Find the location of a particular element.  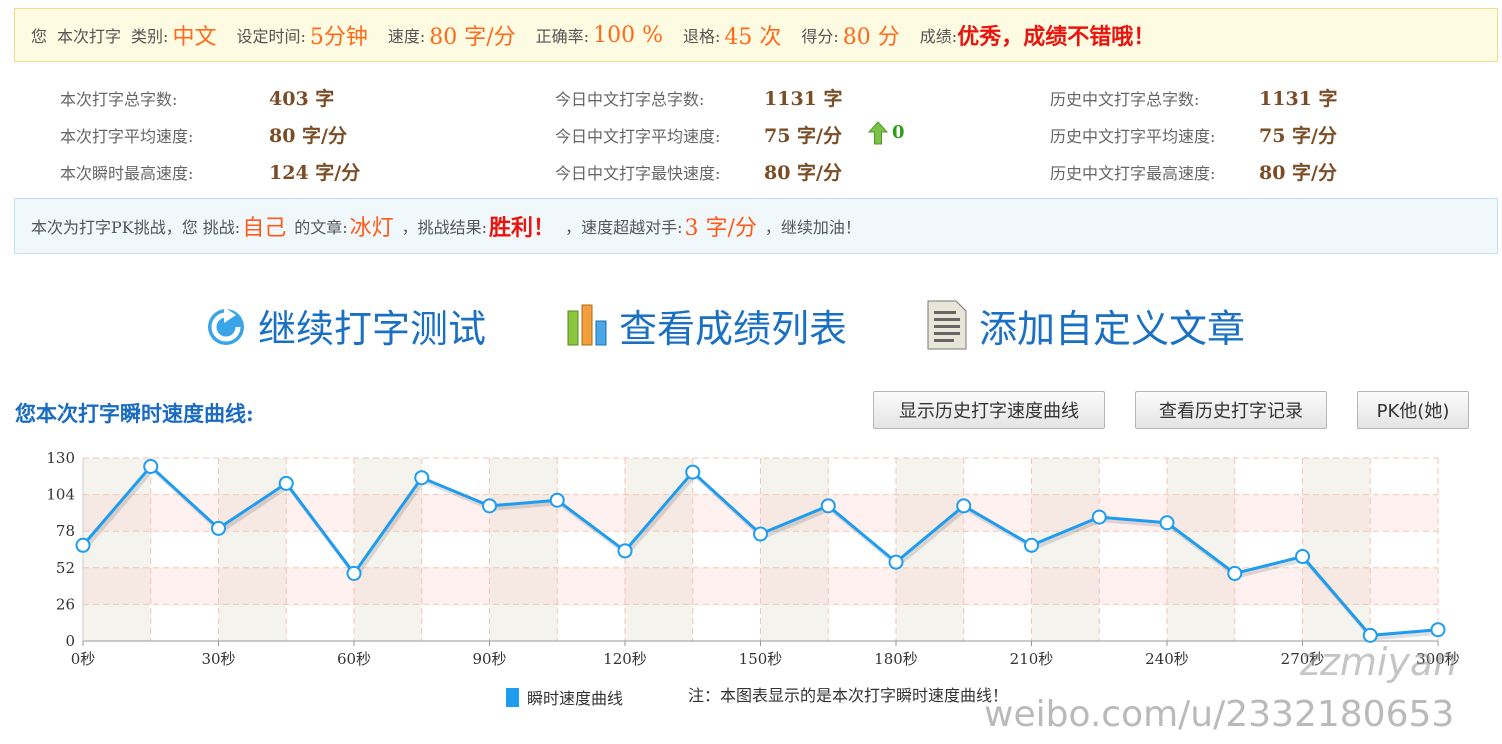

chart-title: 您本次打字瞬时速度曲线: is located at coordinates (134, 413).